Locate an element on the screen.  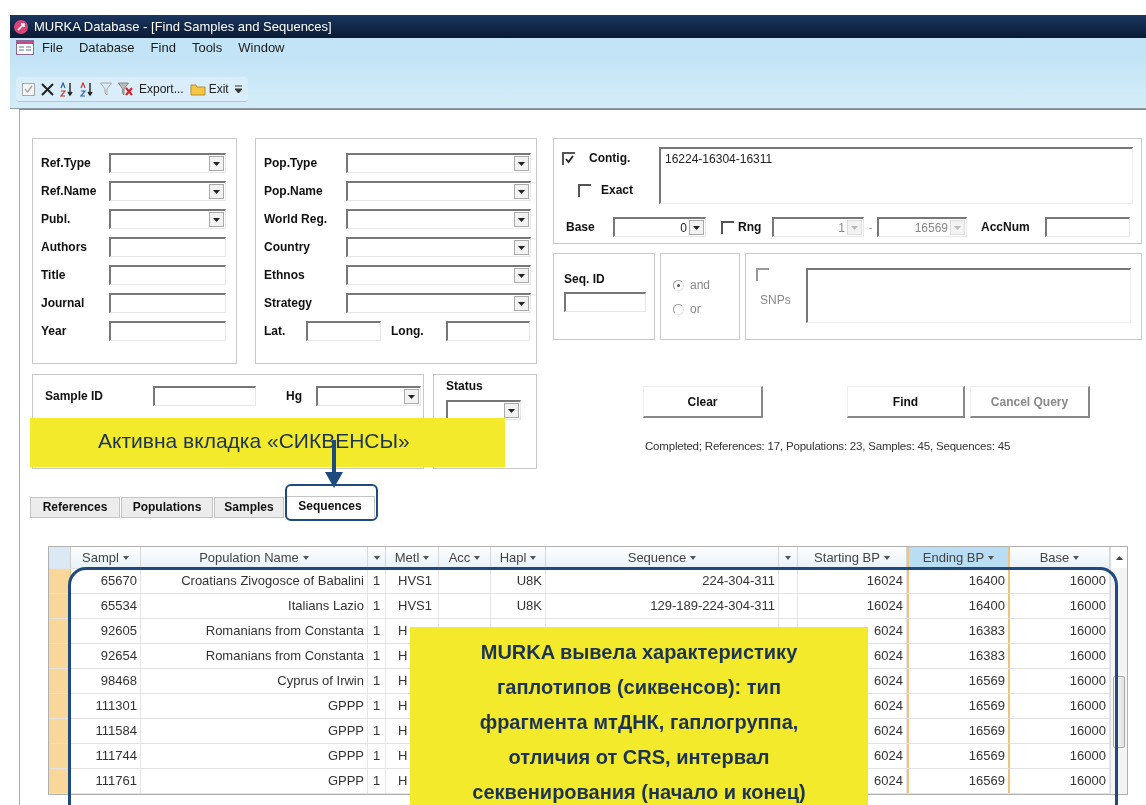
column-header: Acc is located at coordinates (465, 557).